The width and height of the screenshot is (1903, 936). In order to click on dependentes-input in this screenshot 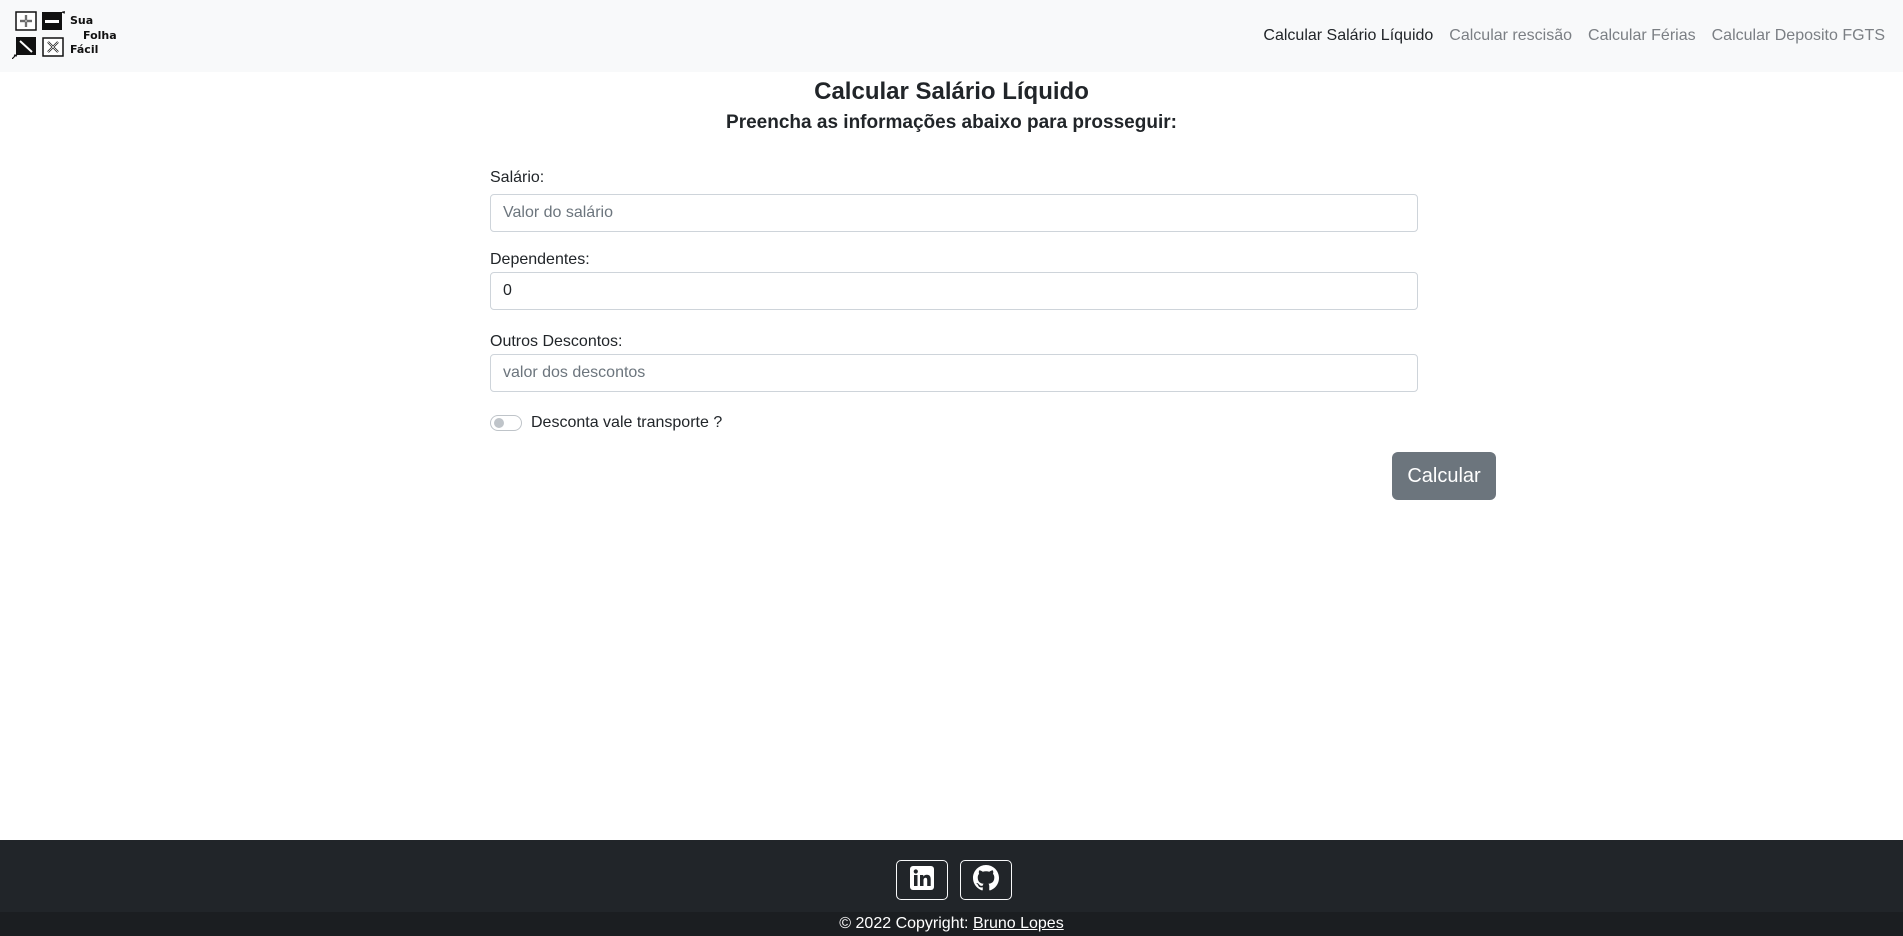, I will do `click(954, 291)`.